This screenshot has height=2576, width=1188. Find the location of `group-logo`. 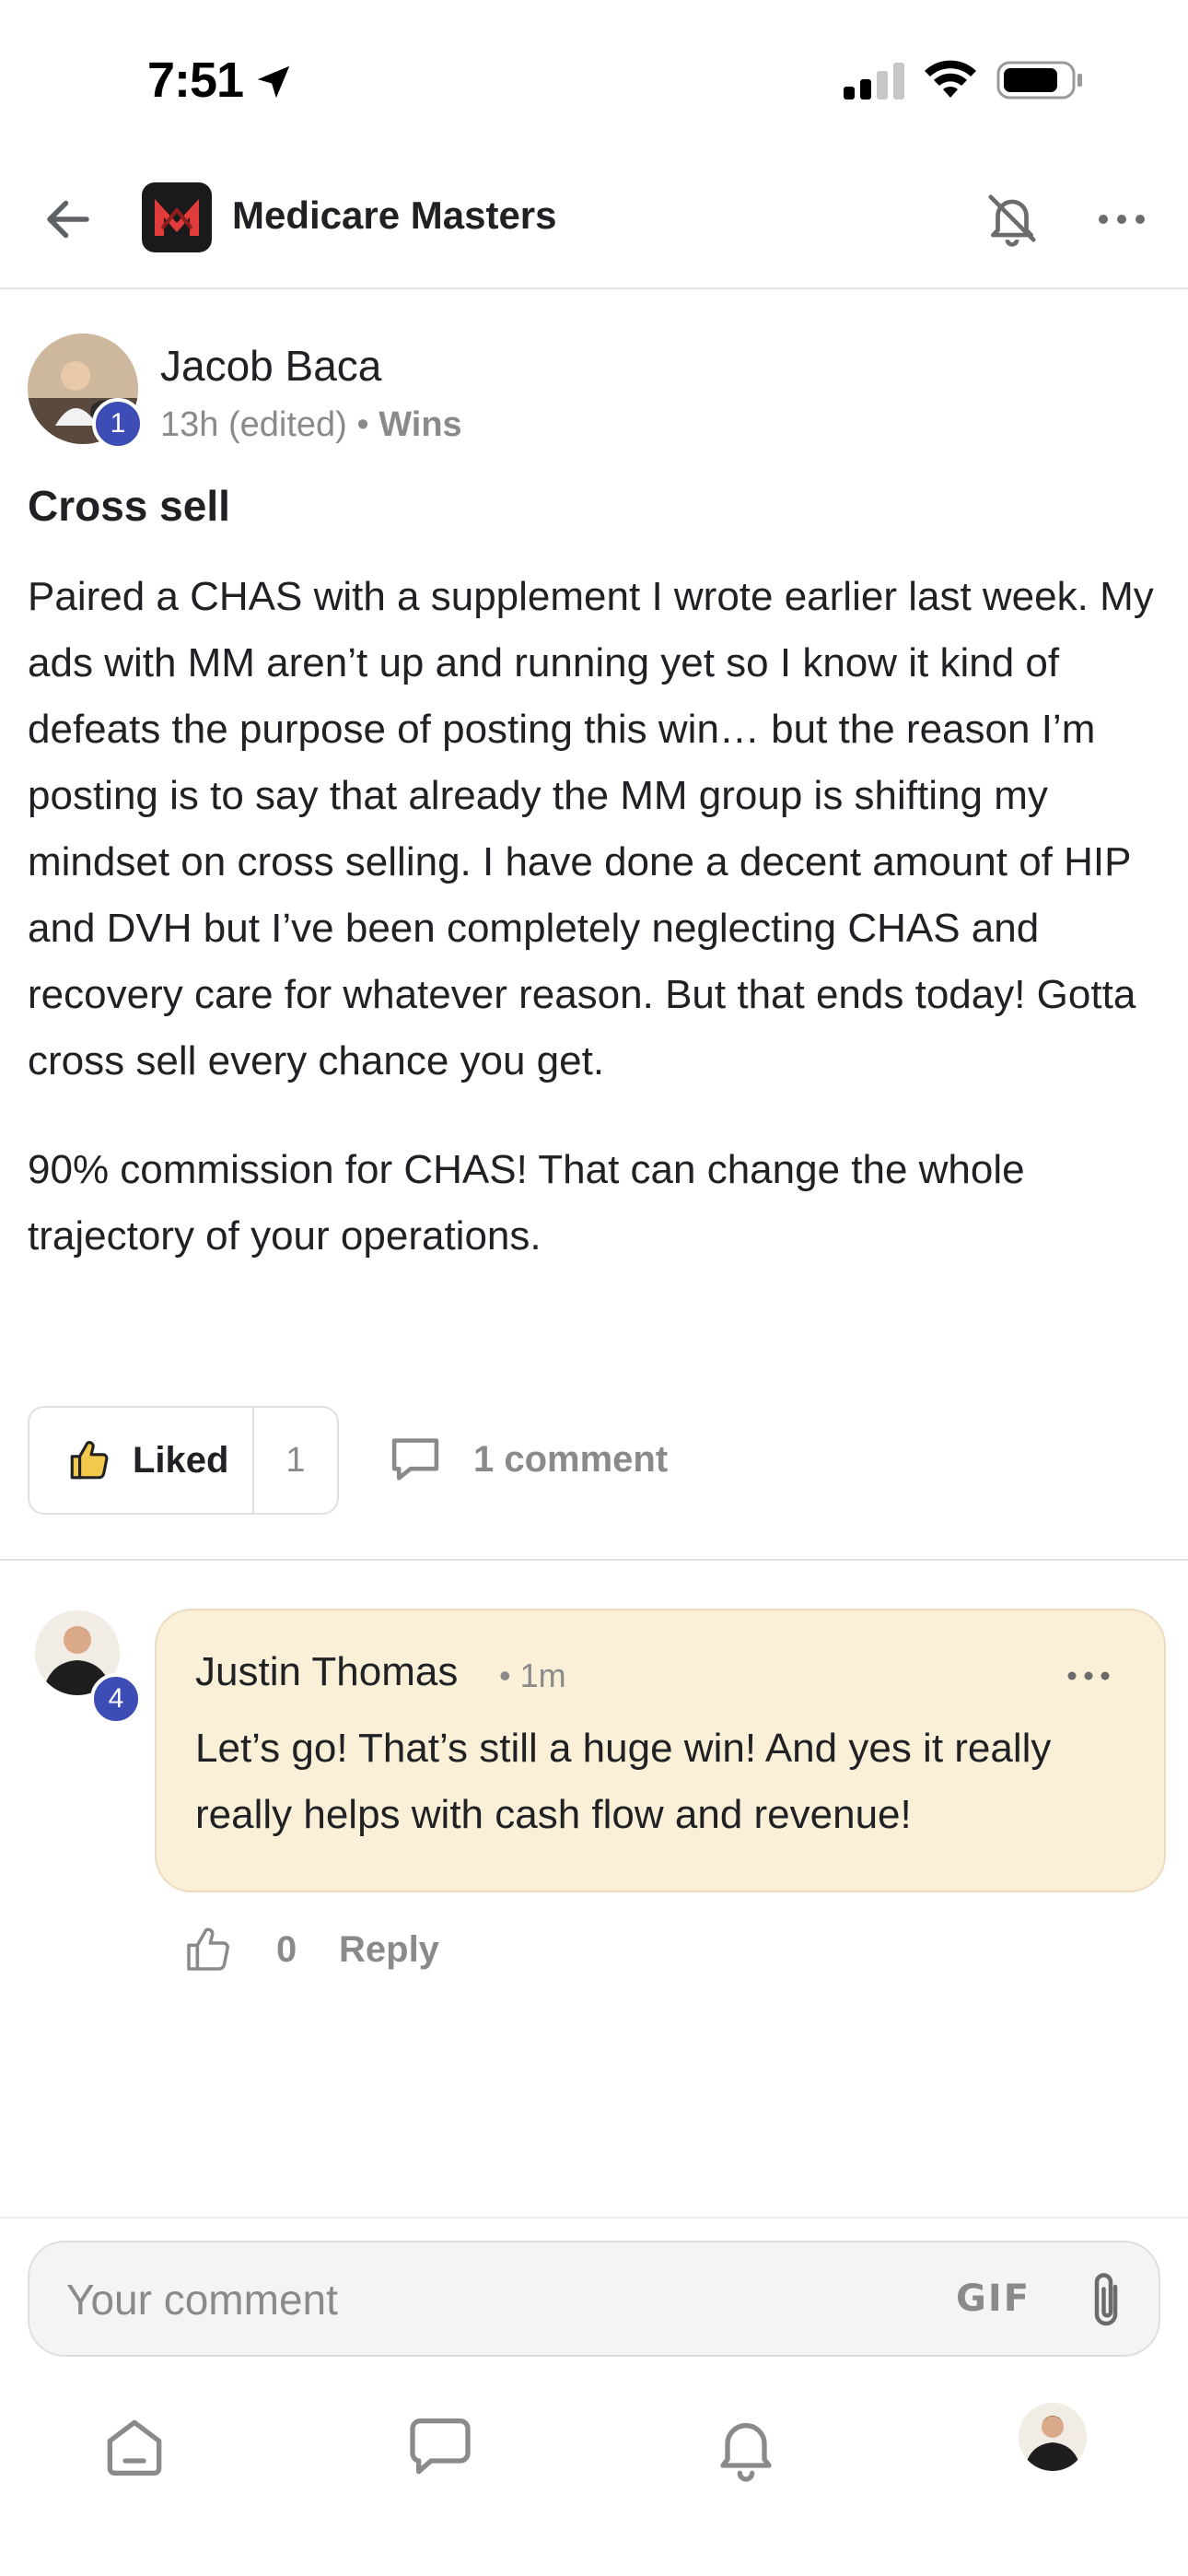

group-logo is located at coordinates (177, 217).